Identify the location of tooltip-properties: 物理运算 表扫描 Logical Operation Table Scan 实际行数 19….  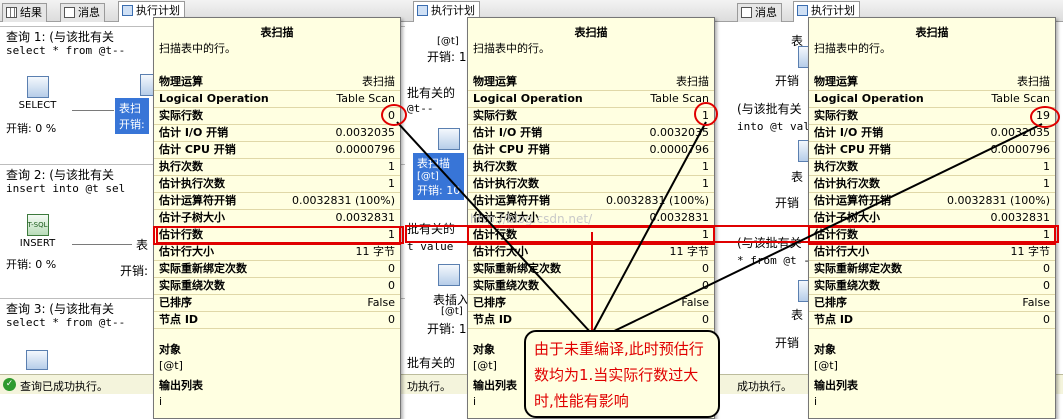
(932, 201).